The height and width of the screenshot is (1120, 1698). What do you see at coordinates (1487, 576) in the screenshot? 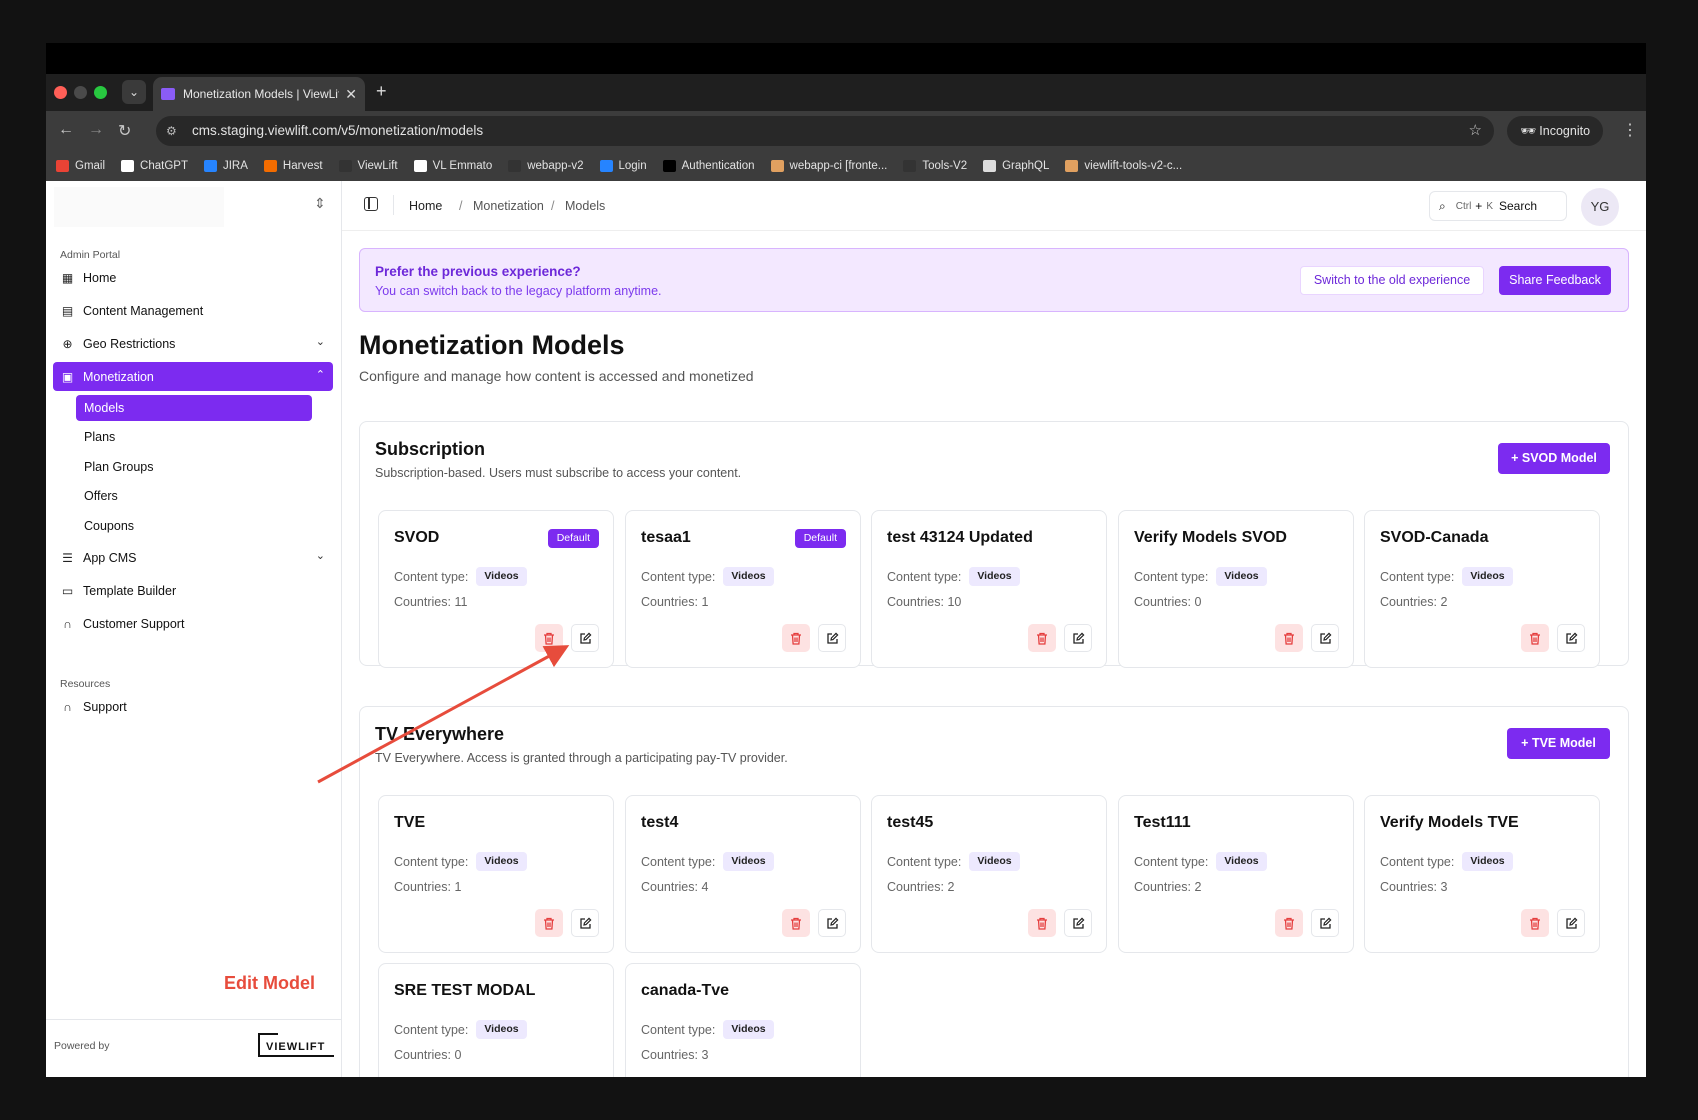
I see `content-type-badge: Videos` at bounding box center [1487, 576].